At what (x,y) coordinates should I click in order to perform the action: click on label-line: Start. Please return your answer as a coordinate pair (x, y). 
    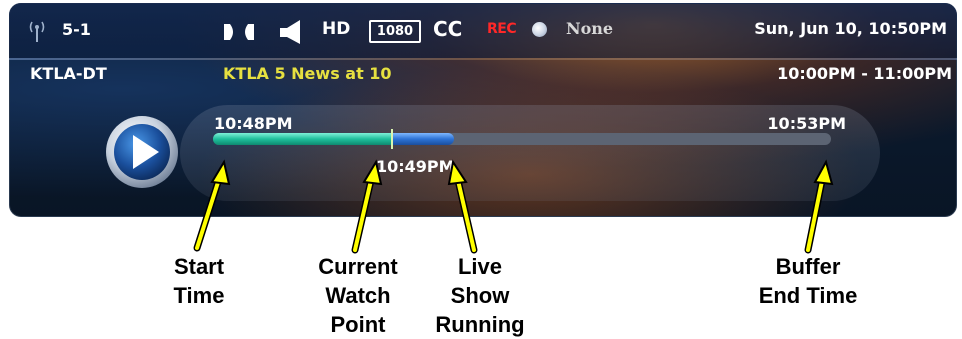
    Looking at the image, I should click on (199, 266).